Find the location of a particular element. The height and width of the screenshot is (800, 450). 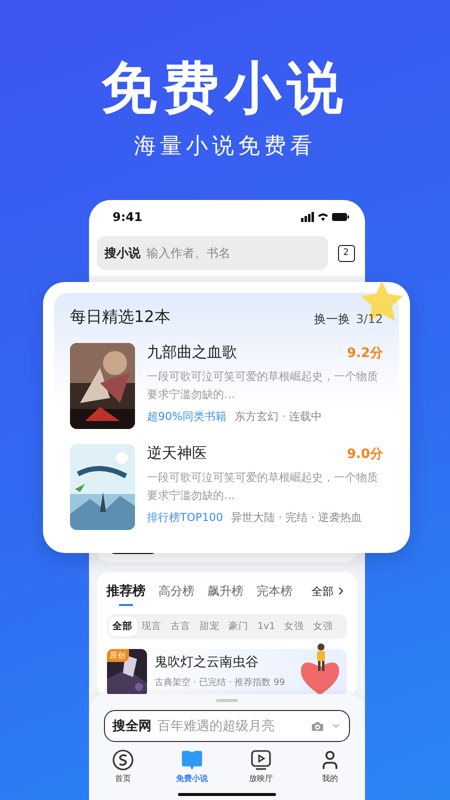

search-field: 搜小说 输入作者、书名 is located at coordinates (212, 253).